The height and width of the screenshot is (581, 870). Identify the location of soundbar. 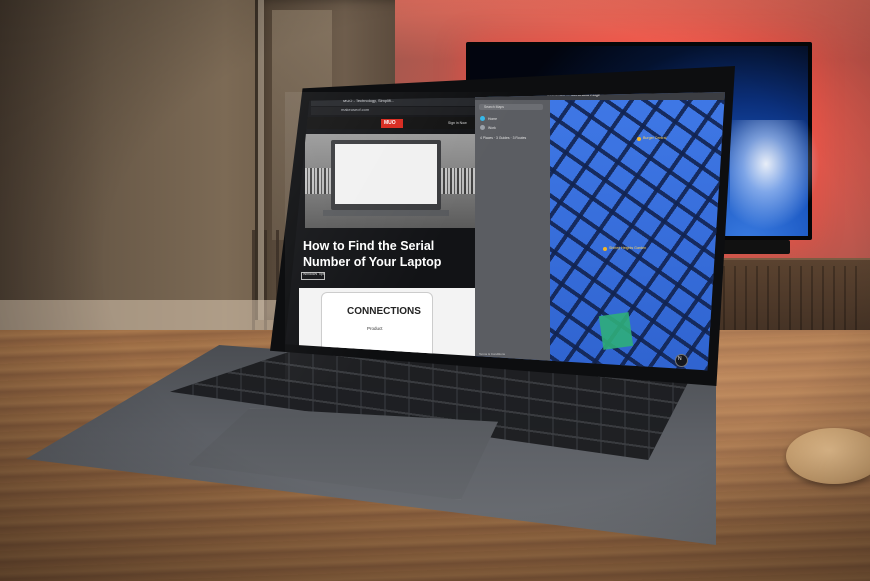
(755, 247).